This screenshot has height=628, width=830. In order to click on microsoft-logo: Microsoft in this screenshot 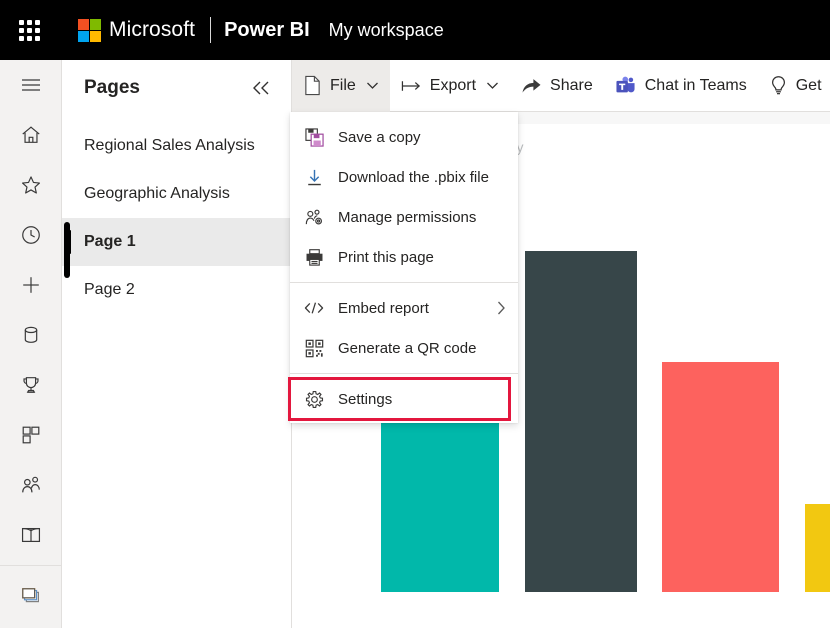, I will do `click(136, 30)`.